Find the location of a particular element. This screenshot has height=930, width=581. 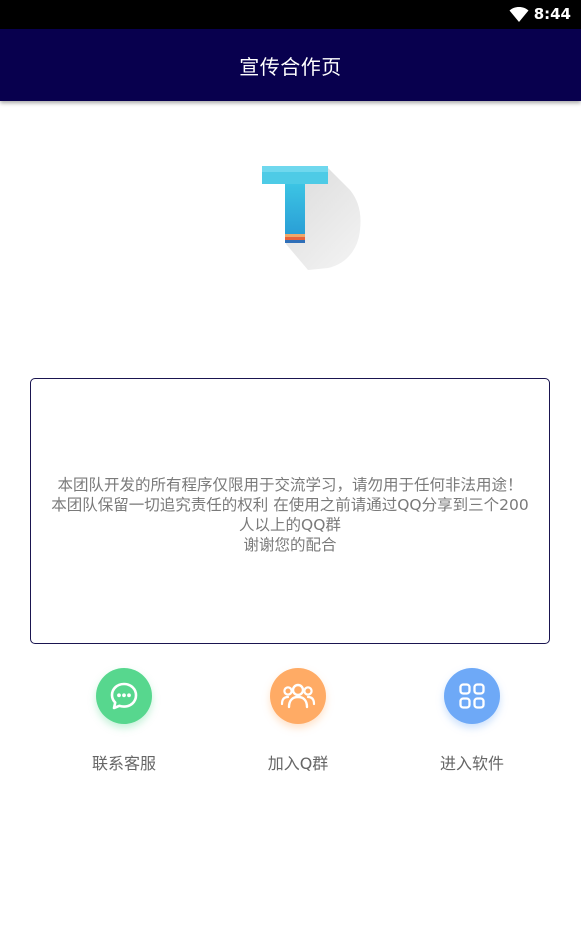

status-time: 8:44 is located at coordinates (552, 14).